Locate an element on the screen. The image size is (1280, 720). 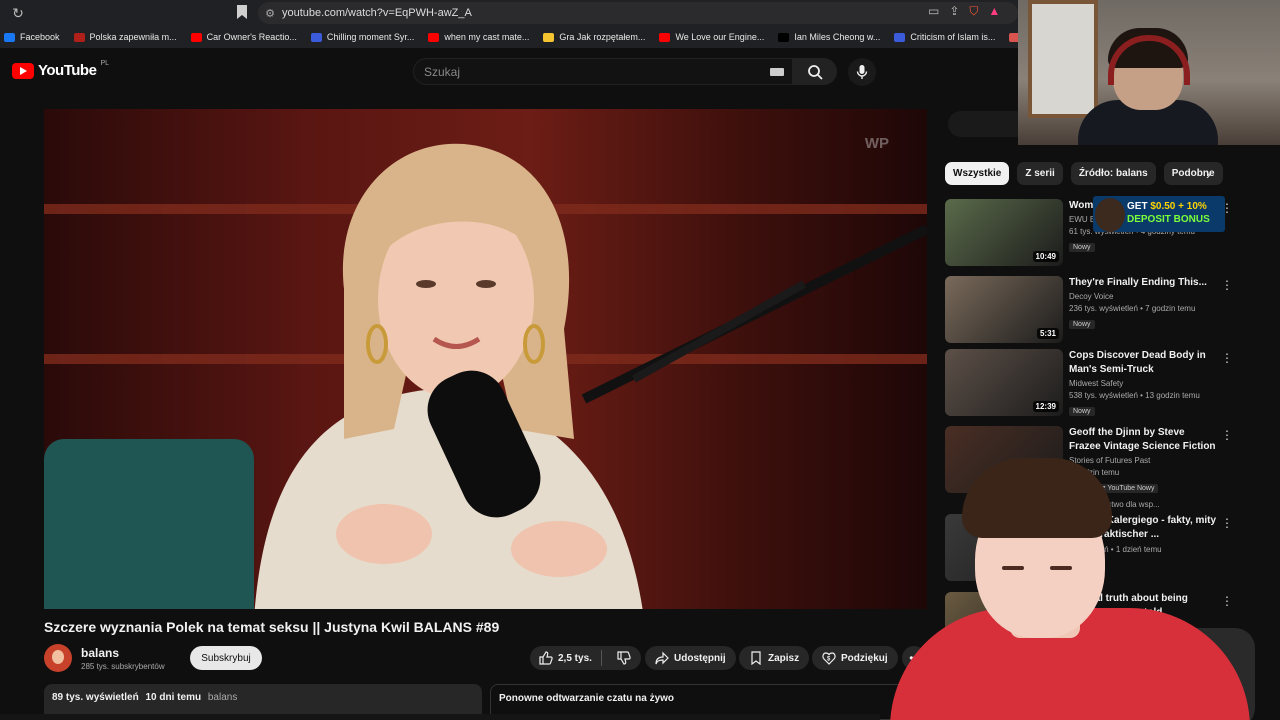
chevron-right-icon: › is located at coordinates (1208, 174).